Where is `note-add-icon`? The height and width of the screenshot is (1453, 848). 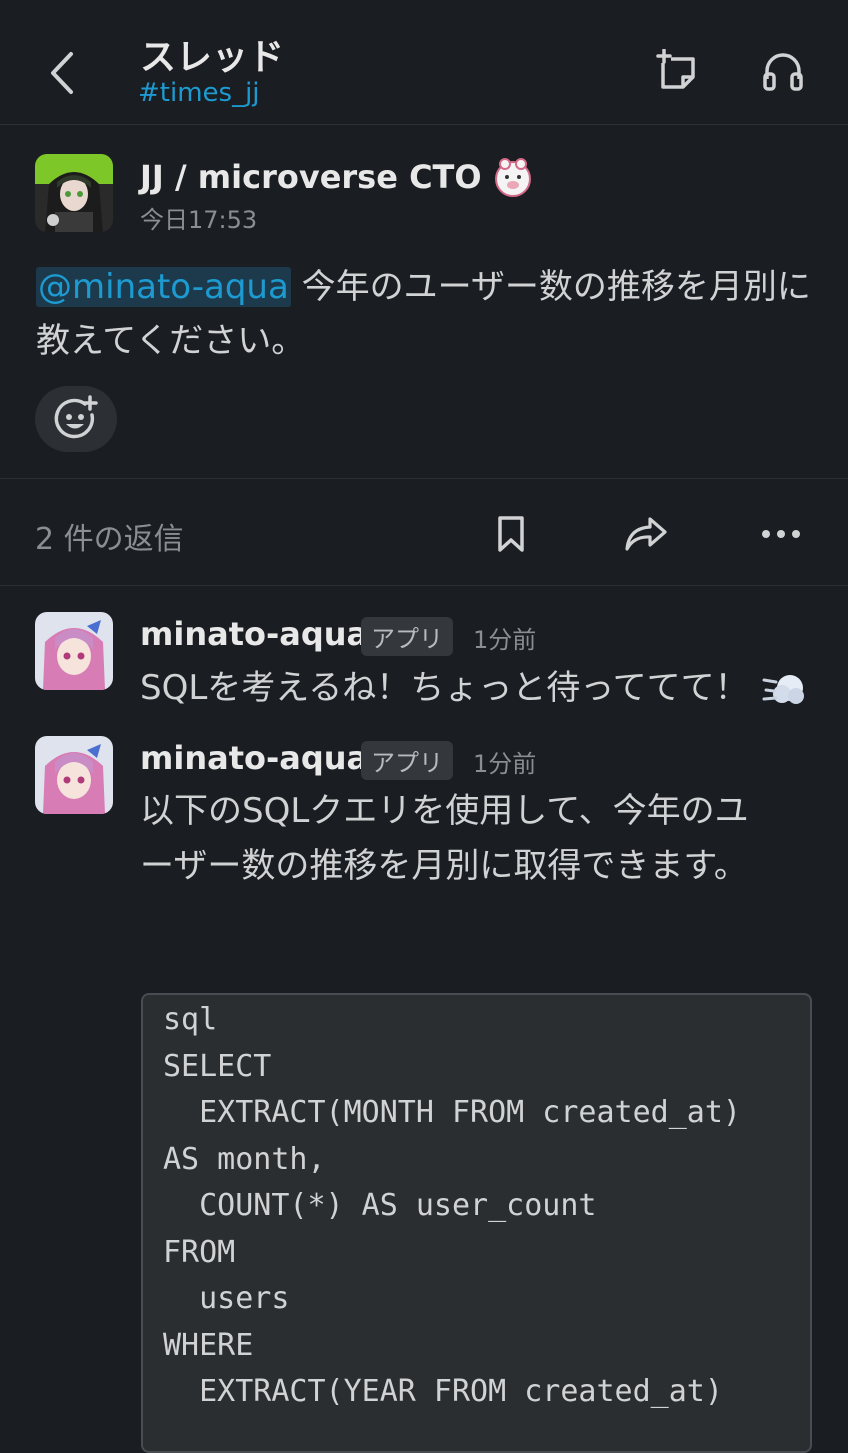
note-add-icon is located at coordinates (675, 69).